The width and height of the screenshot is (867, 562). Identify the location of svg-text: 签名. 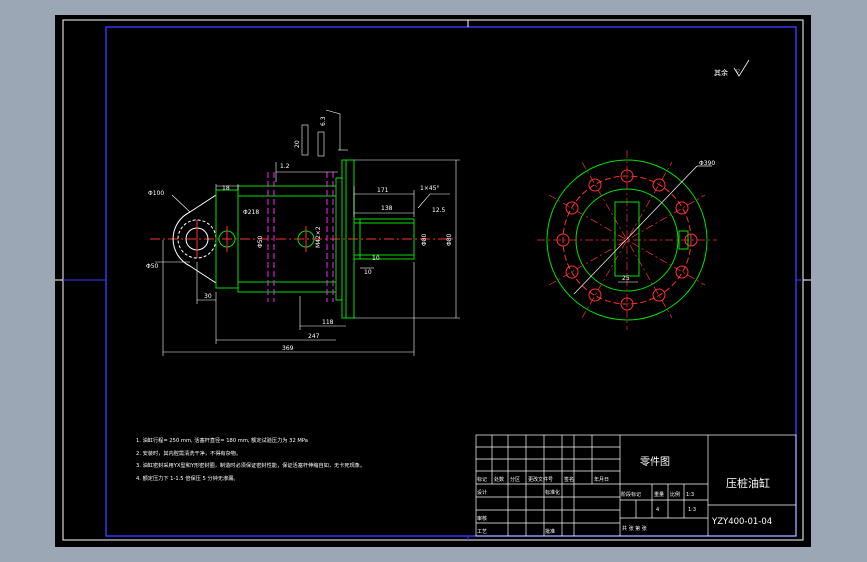
(569, 479).